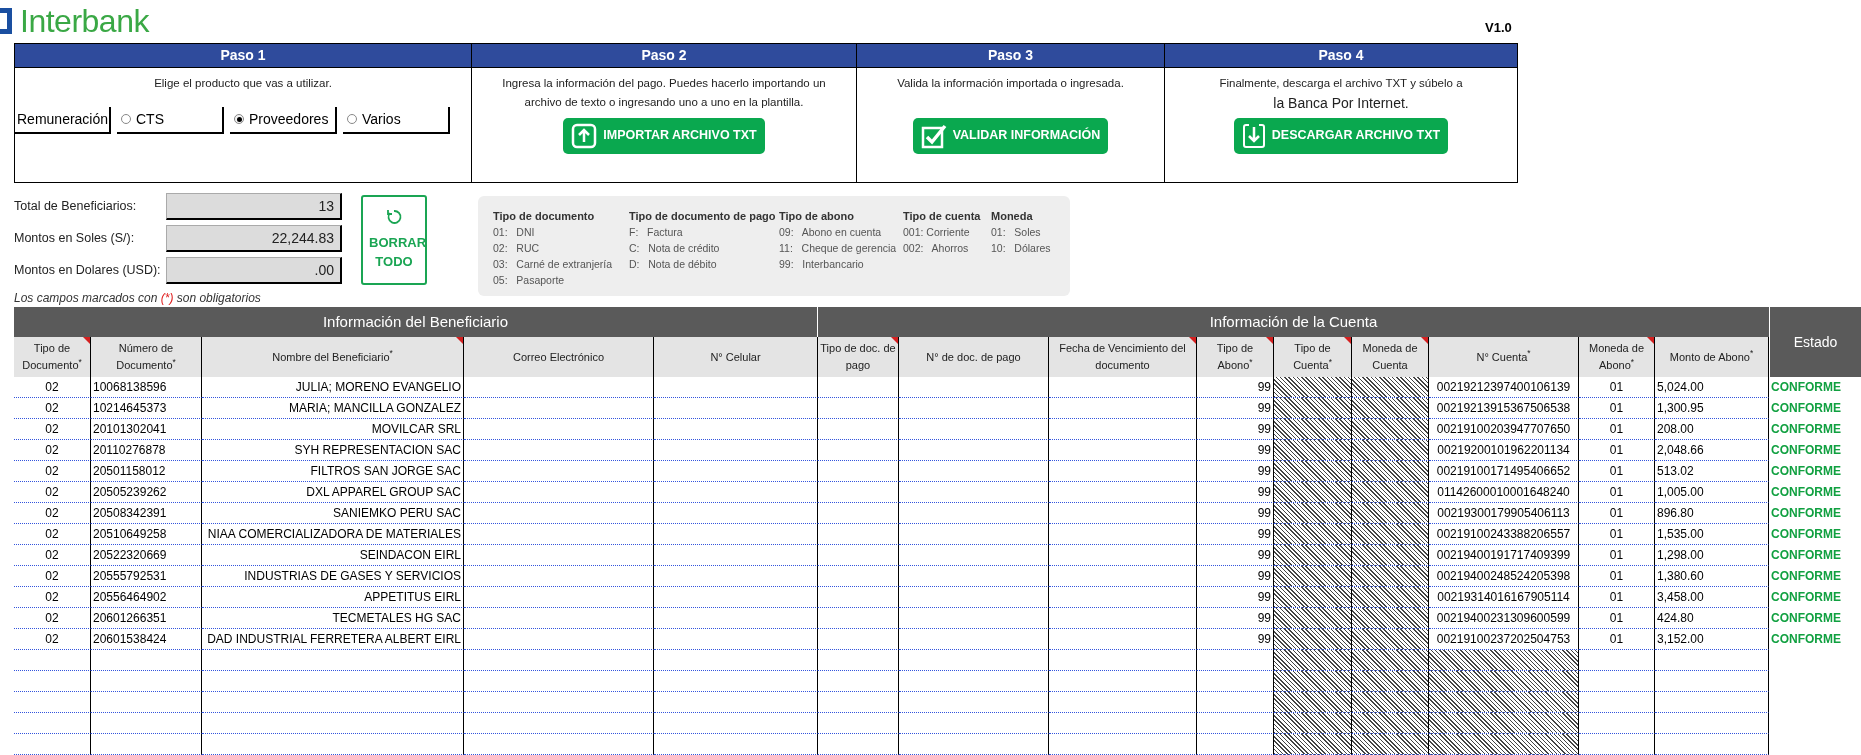 This screenshot has height=755, width=1861. I want to click on step-header: Paso 2, so click(663, 55).